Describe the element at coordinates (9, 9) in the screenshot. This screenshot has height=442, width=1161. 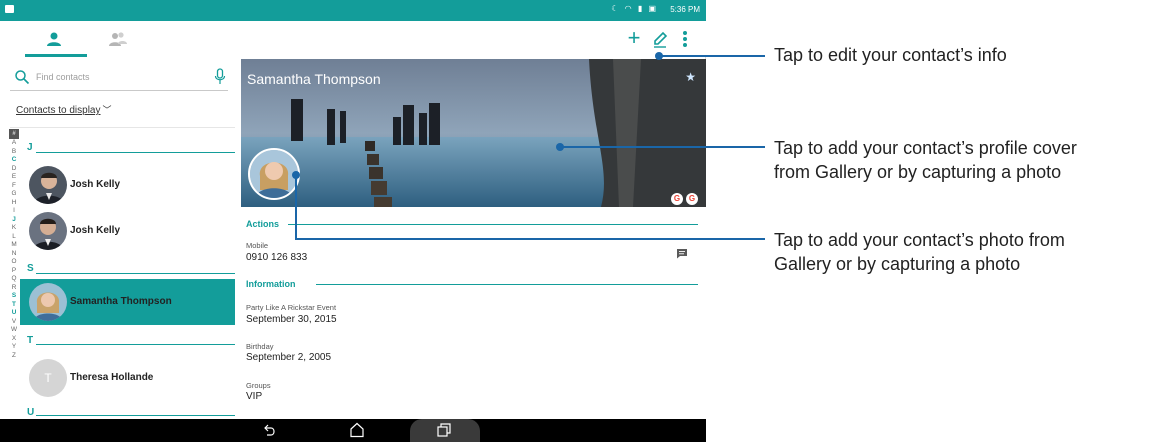
I see `notification-icon` at that location.